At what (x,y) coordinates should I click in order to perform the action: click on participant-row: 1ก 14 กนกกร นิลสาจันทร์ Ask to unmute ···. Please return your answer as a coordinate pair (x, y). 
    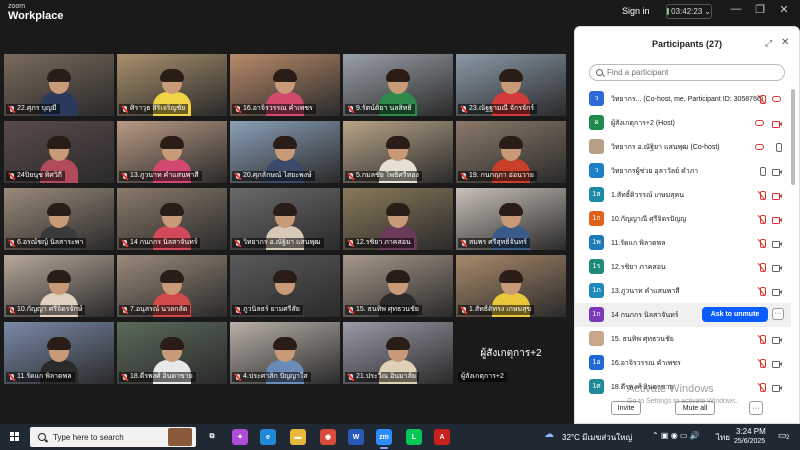
    Looking at the image, I should click on (683, 315).